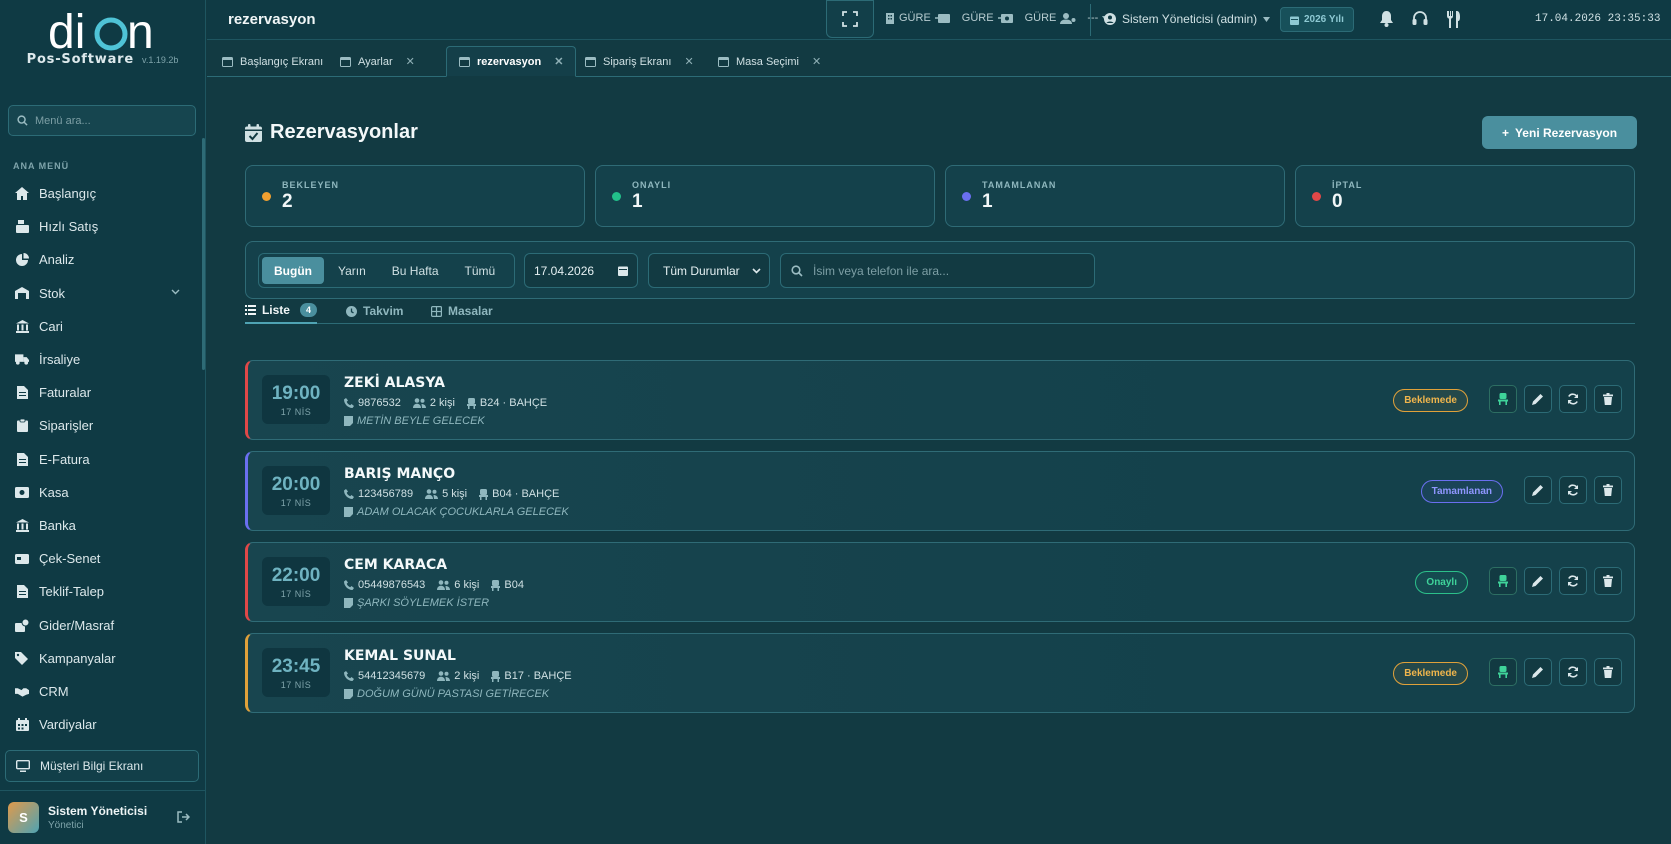 This screenshot has height=844, width=1671. I want to click on sidebar-item-faturalar: Faturalar, so click(103, 392).